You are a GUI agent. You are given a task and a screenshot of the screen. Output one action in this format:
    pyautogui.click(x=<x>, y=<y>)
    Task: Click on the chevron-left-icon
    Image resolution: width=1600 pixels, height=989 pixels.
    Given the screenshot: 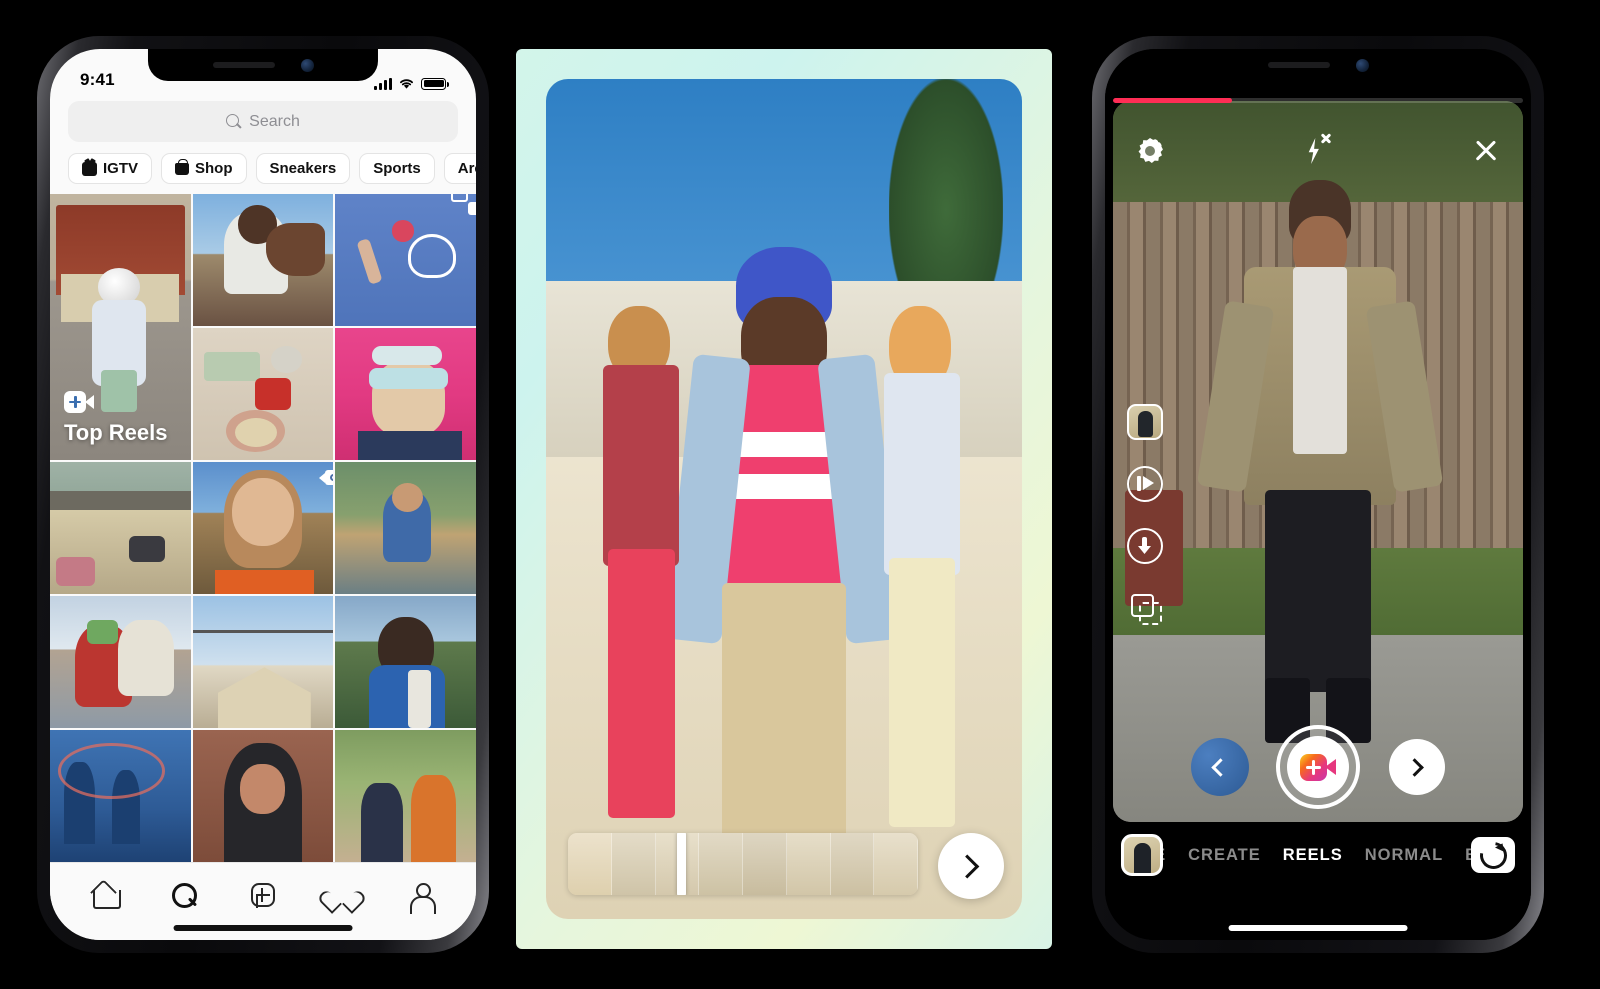 What is the action you would take?
    pyautogui.click(x=1220, y=767)
    